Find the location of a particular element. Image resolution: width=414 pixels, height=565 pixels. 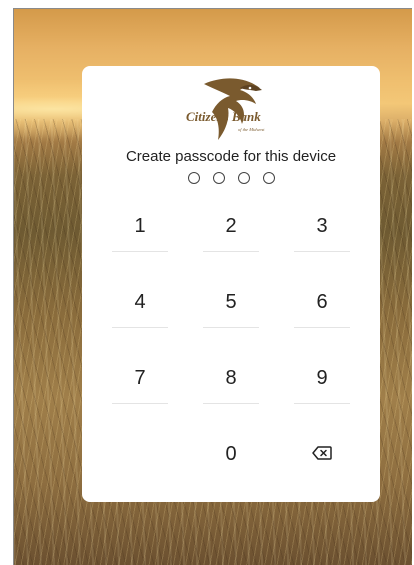

key-1: 1 is located at coordinates (140, 234).